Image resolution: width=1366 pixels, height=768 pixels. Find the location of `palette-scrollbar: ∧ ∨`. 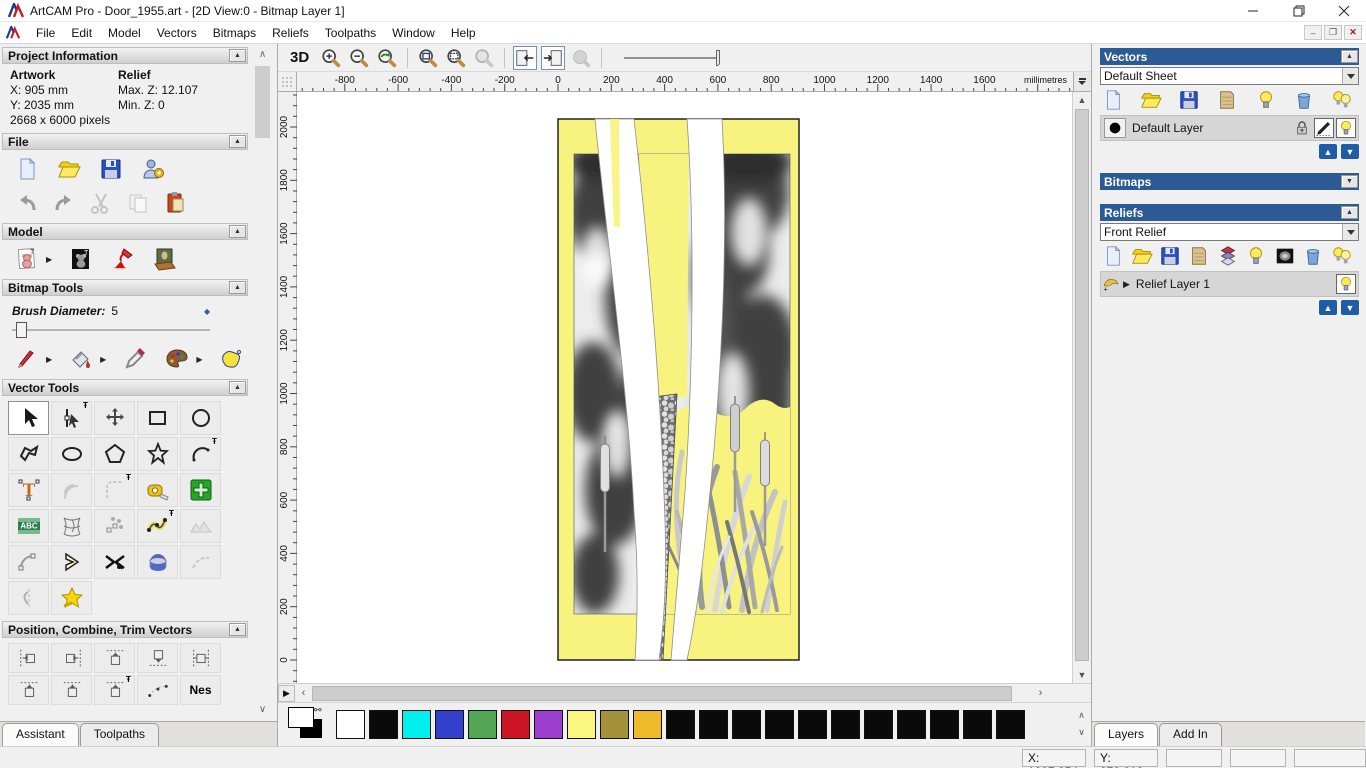

palette-scrollbar: ∧ ∨ is located at coordinates (1082, 724).